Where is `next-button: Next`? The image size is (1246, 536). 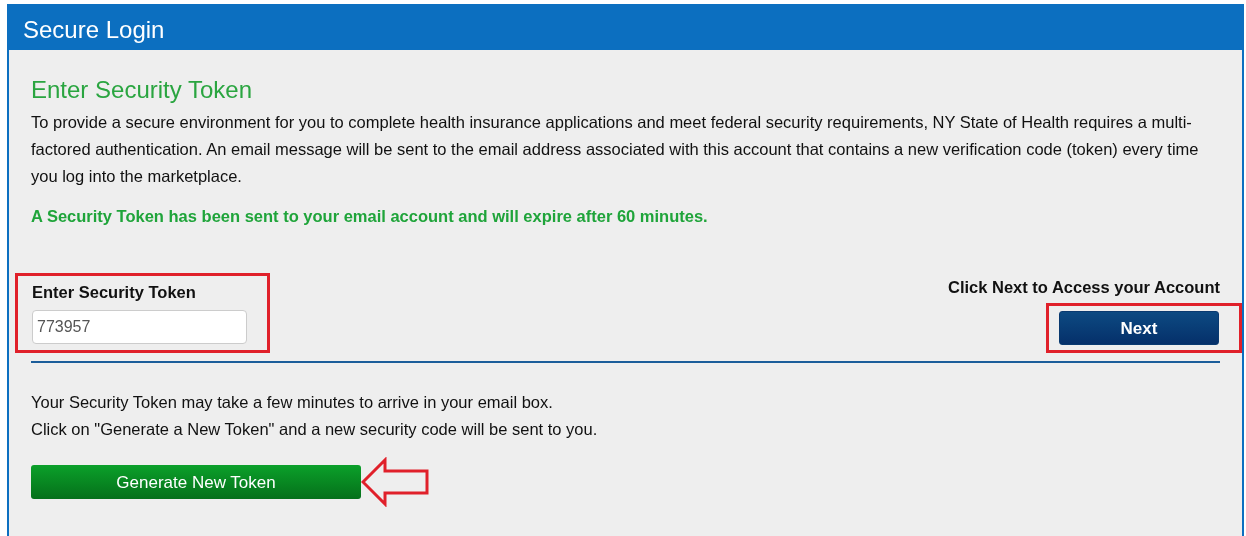 next-button: Next is located at coordinates (1139, 328).